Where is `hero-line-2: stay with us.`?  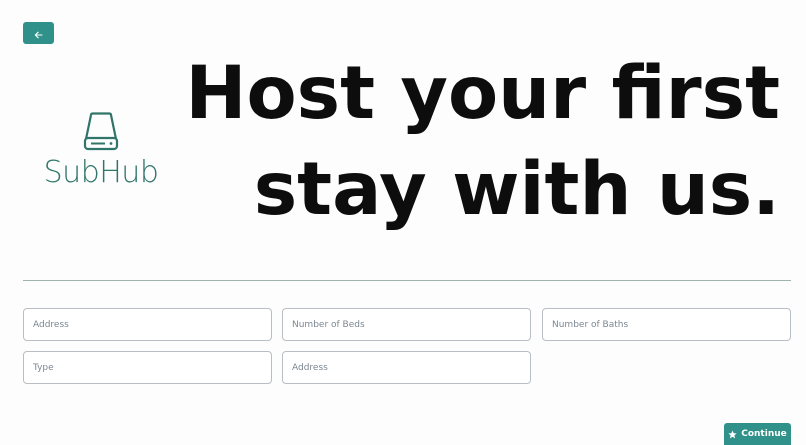 hero-line-2: stay with us. is located at coordinates (516, 189).